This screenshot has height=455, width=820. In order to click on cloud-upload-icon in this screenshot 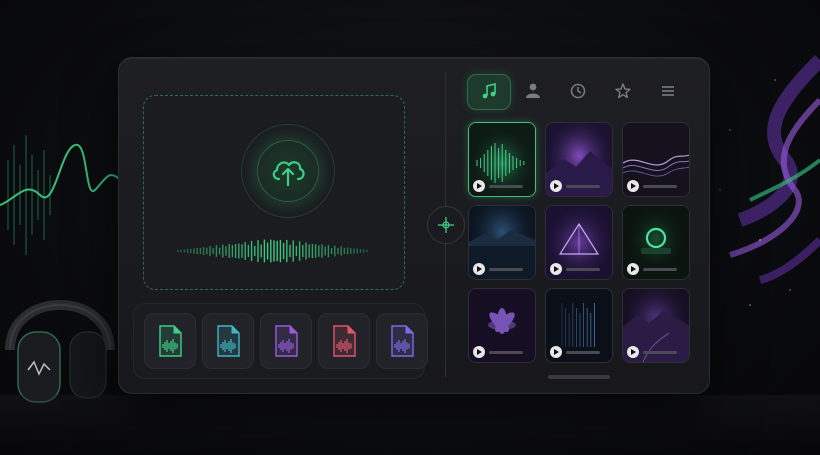, I will do `click(288, 174)`.